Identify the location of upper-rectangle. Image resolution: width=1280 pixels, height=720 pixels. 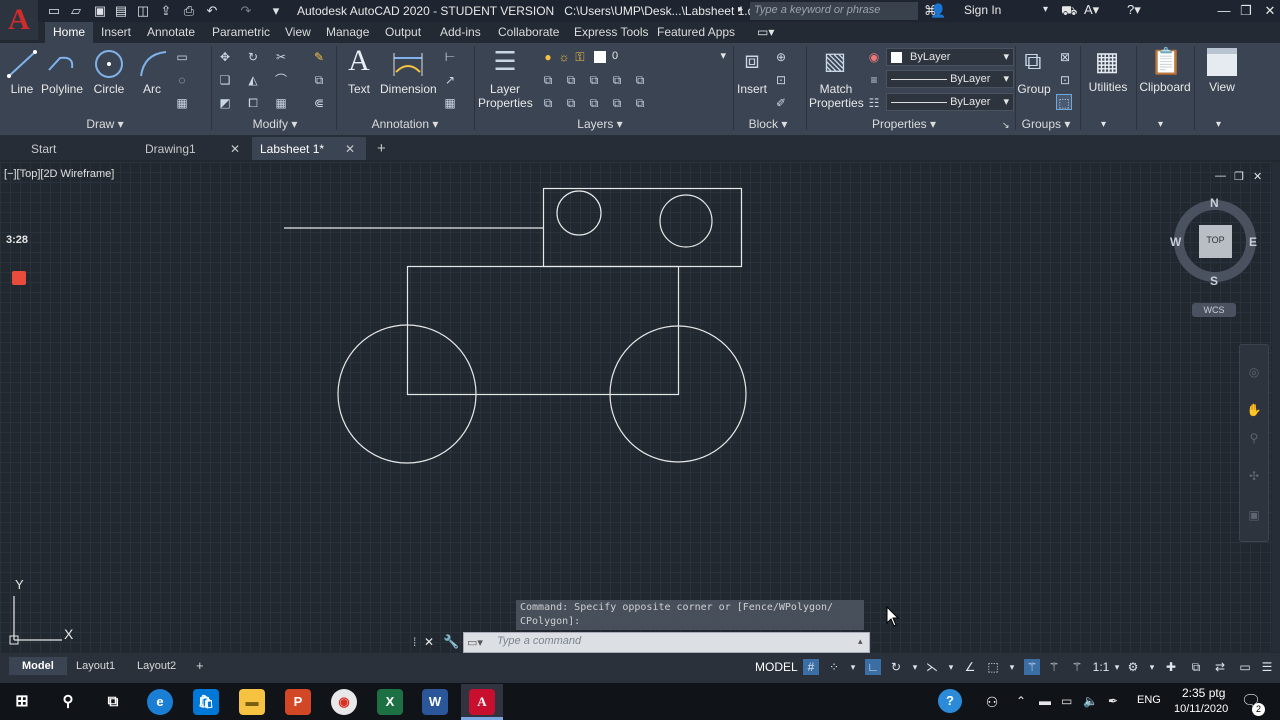
(642, 227).